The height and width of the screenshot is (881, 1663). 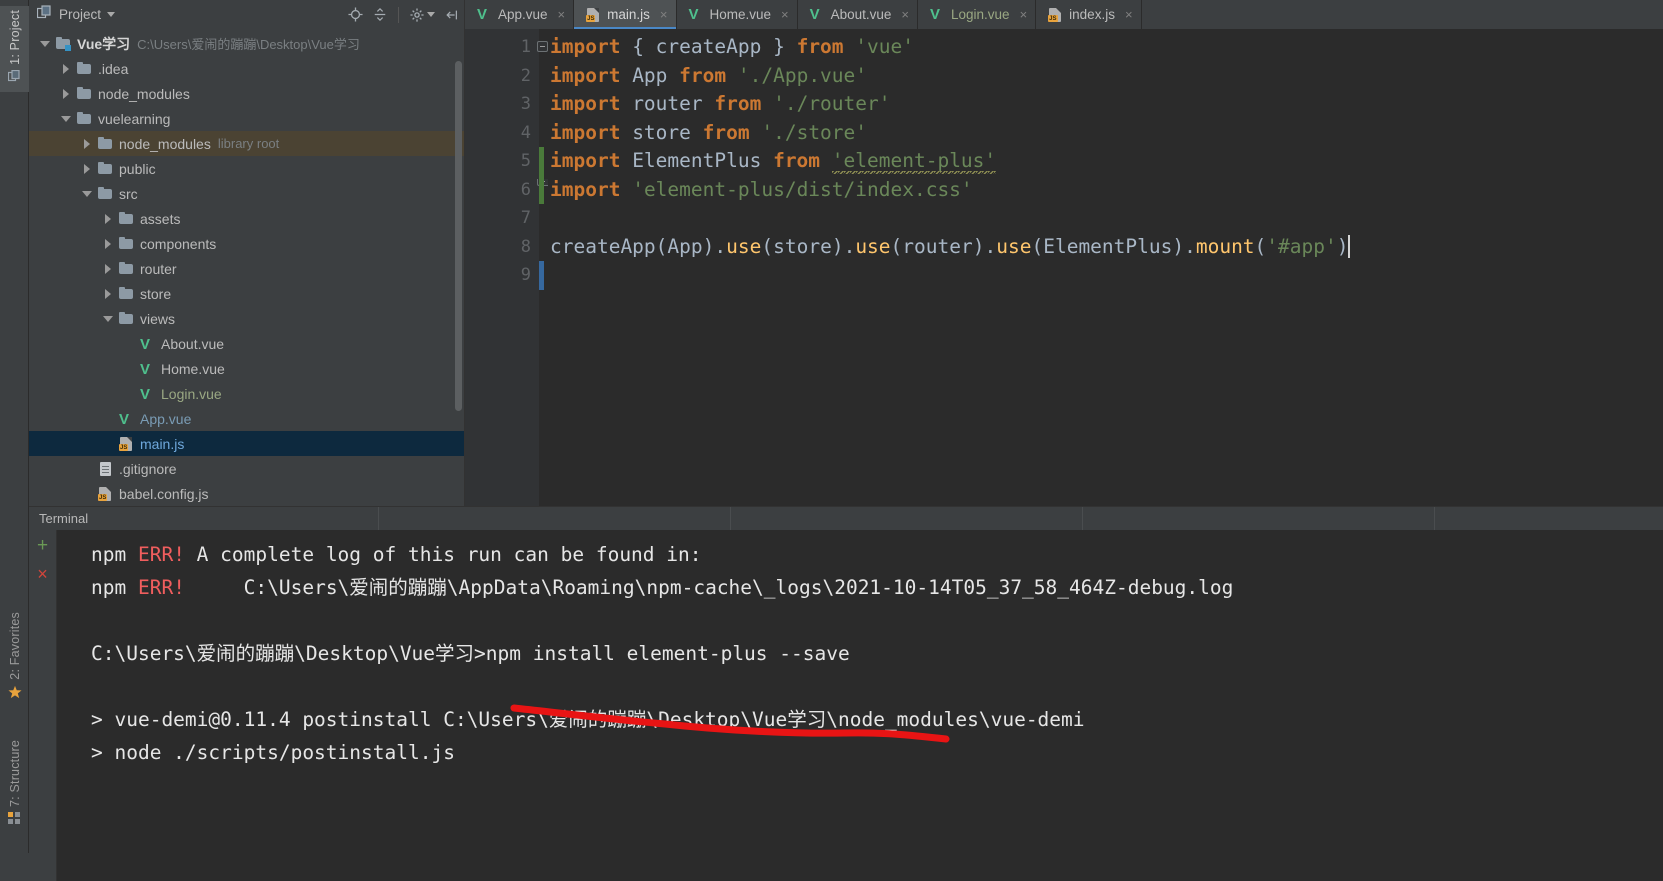 What do you see at coordinates (1089, 14) in the screenshot?
I see `editor-tab: JS index.js ×` at bounding box center [1089, 14].